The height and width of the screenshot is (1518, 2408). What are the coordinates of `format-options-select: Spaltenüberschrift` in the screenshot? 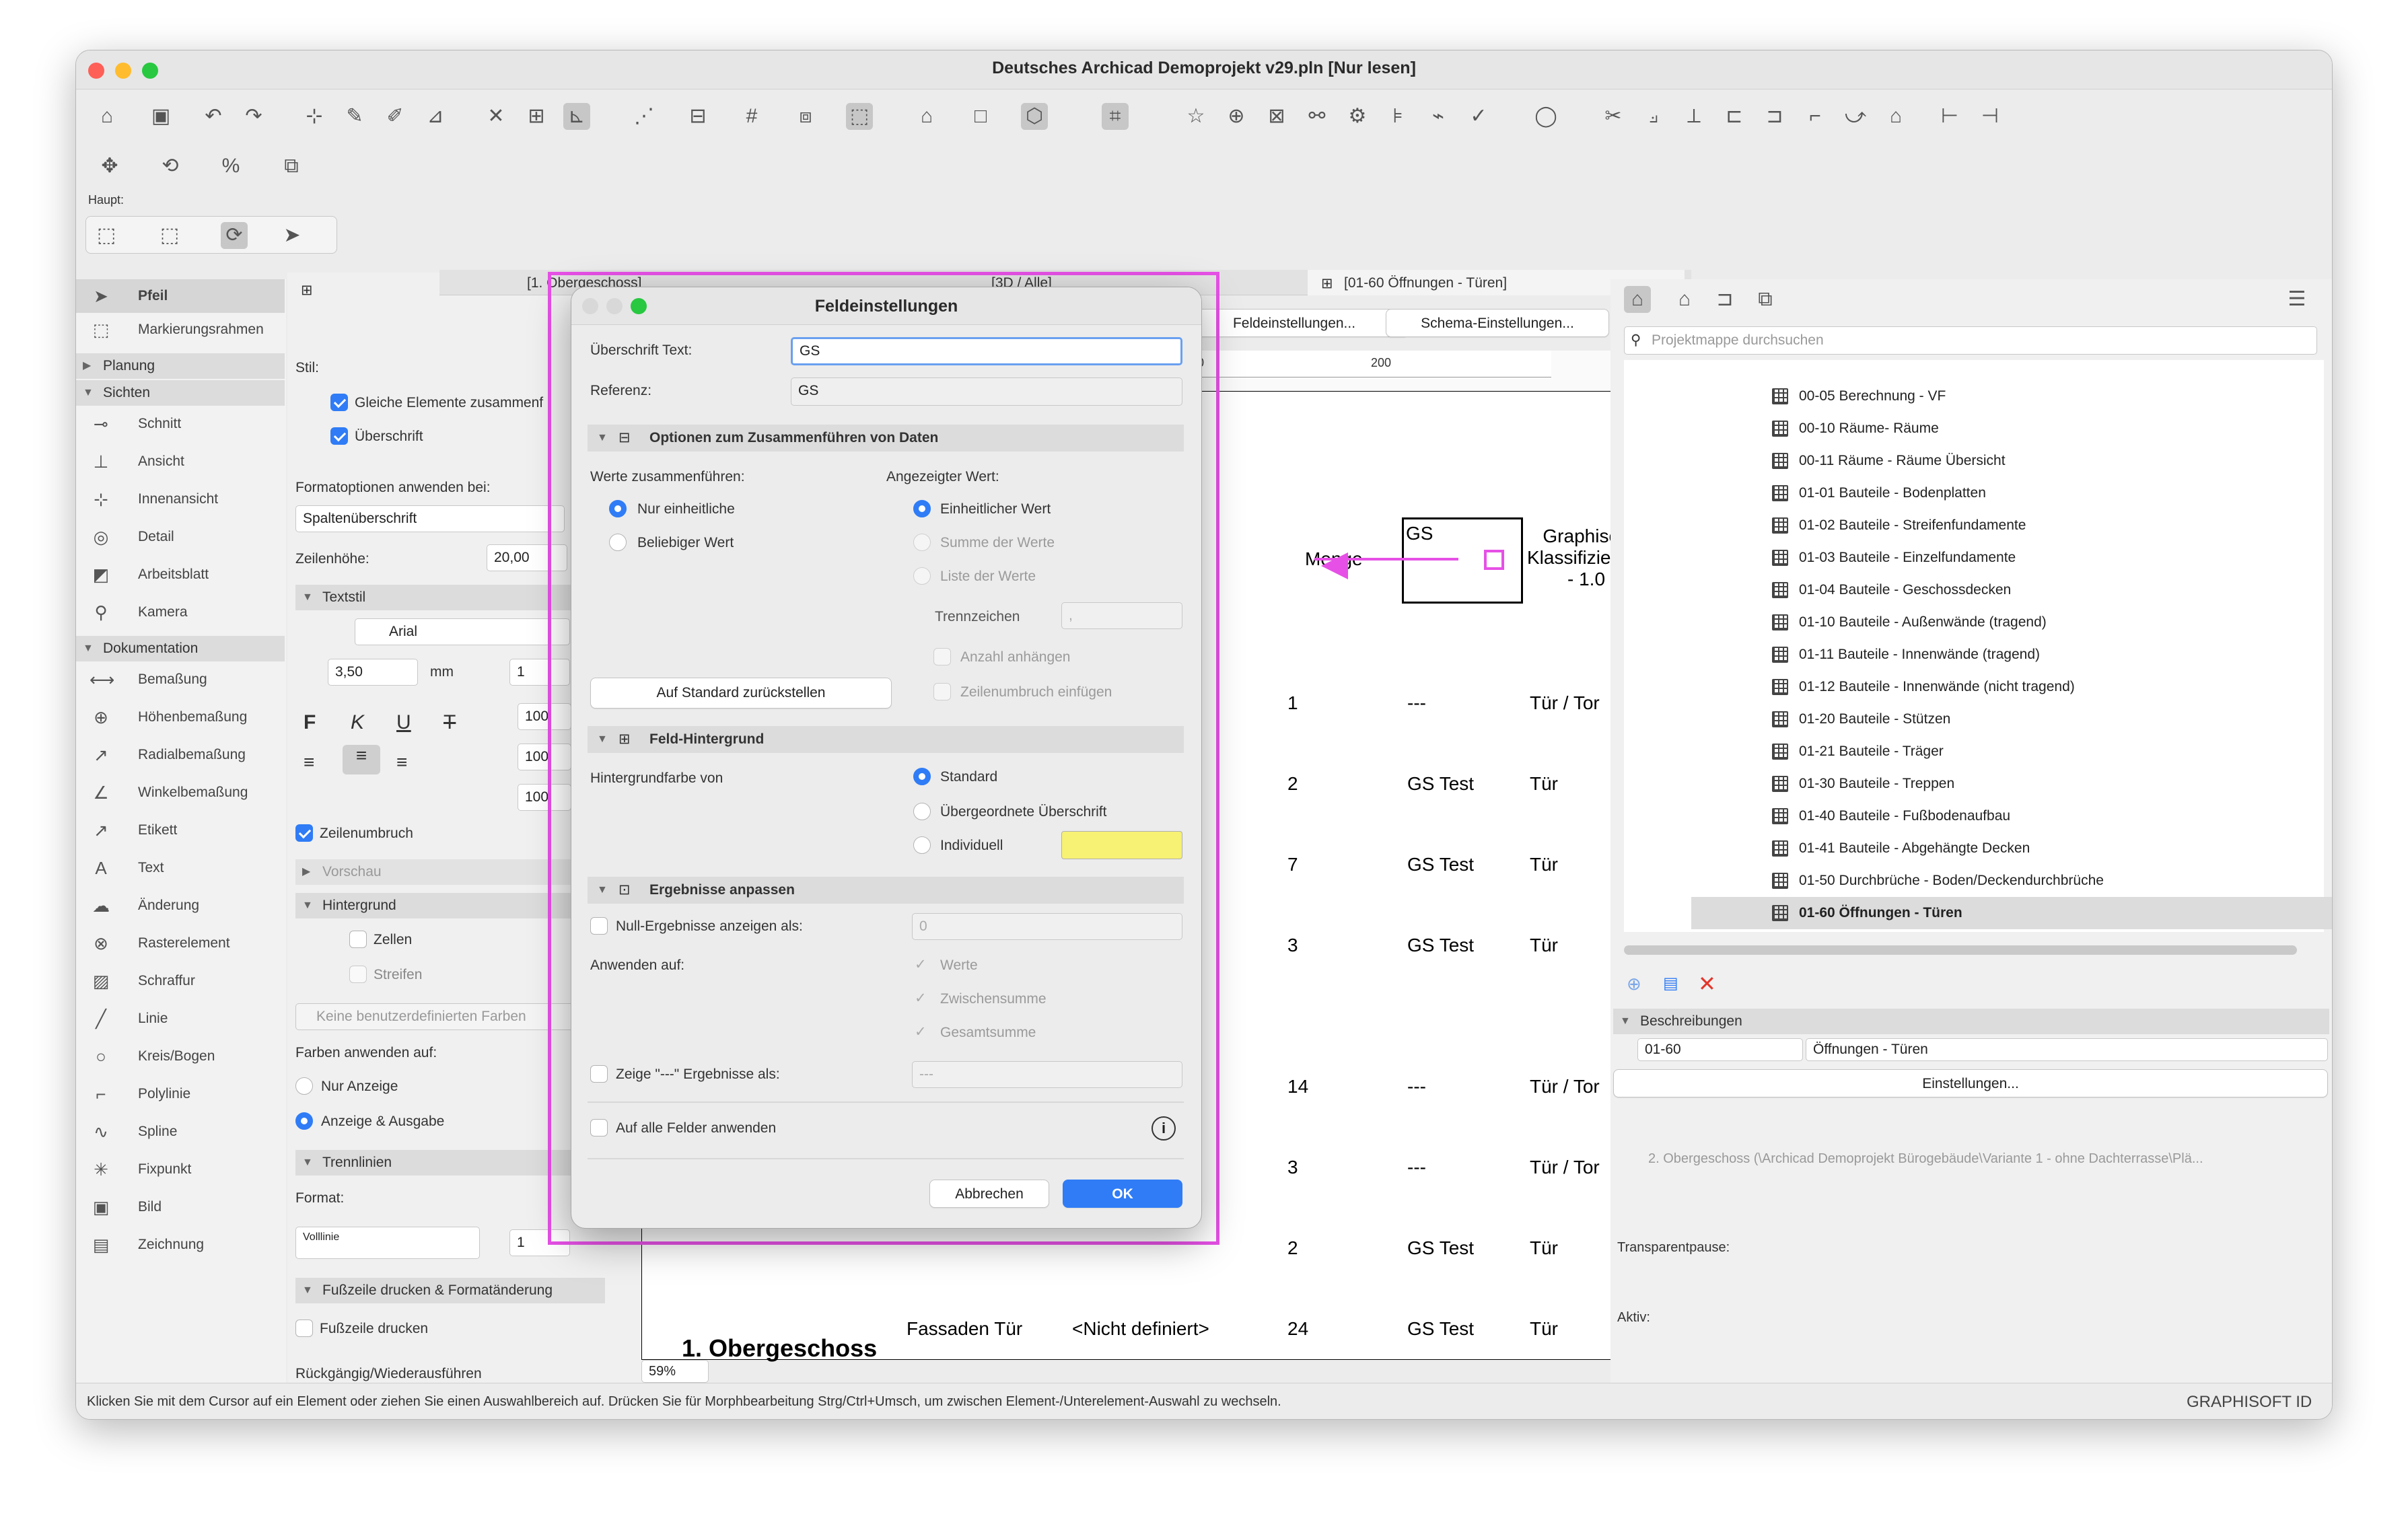 It's located at (430, 518).